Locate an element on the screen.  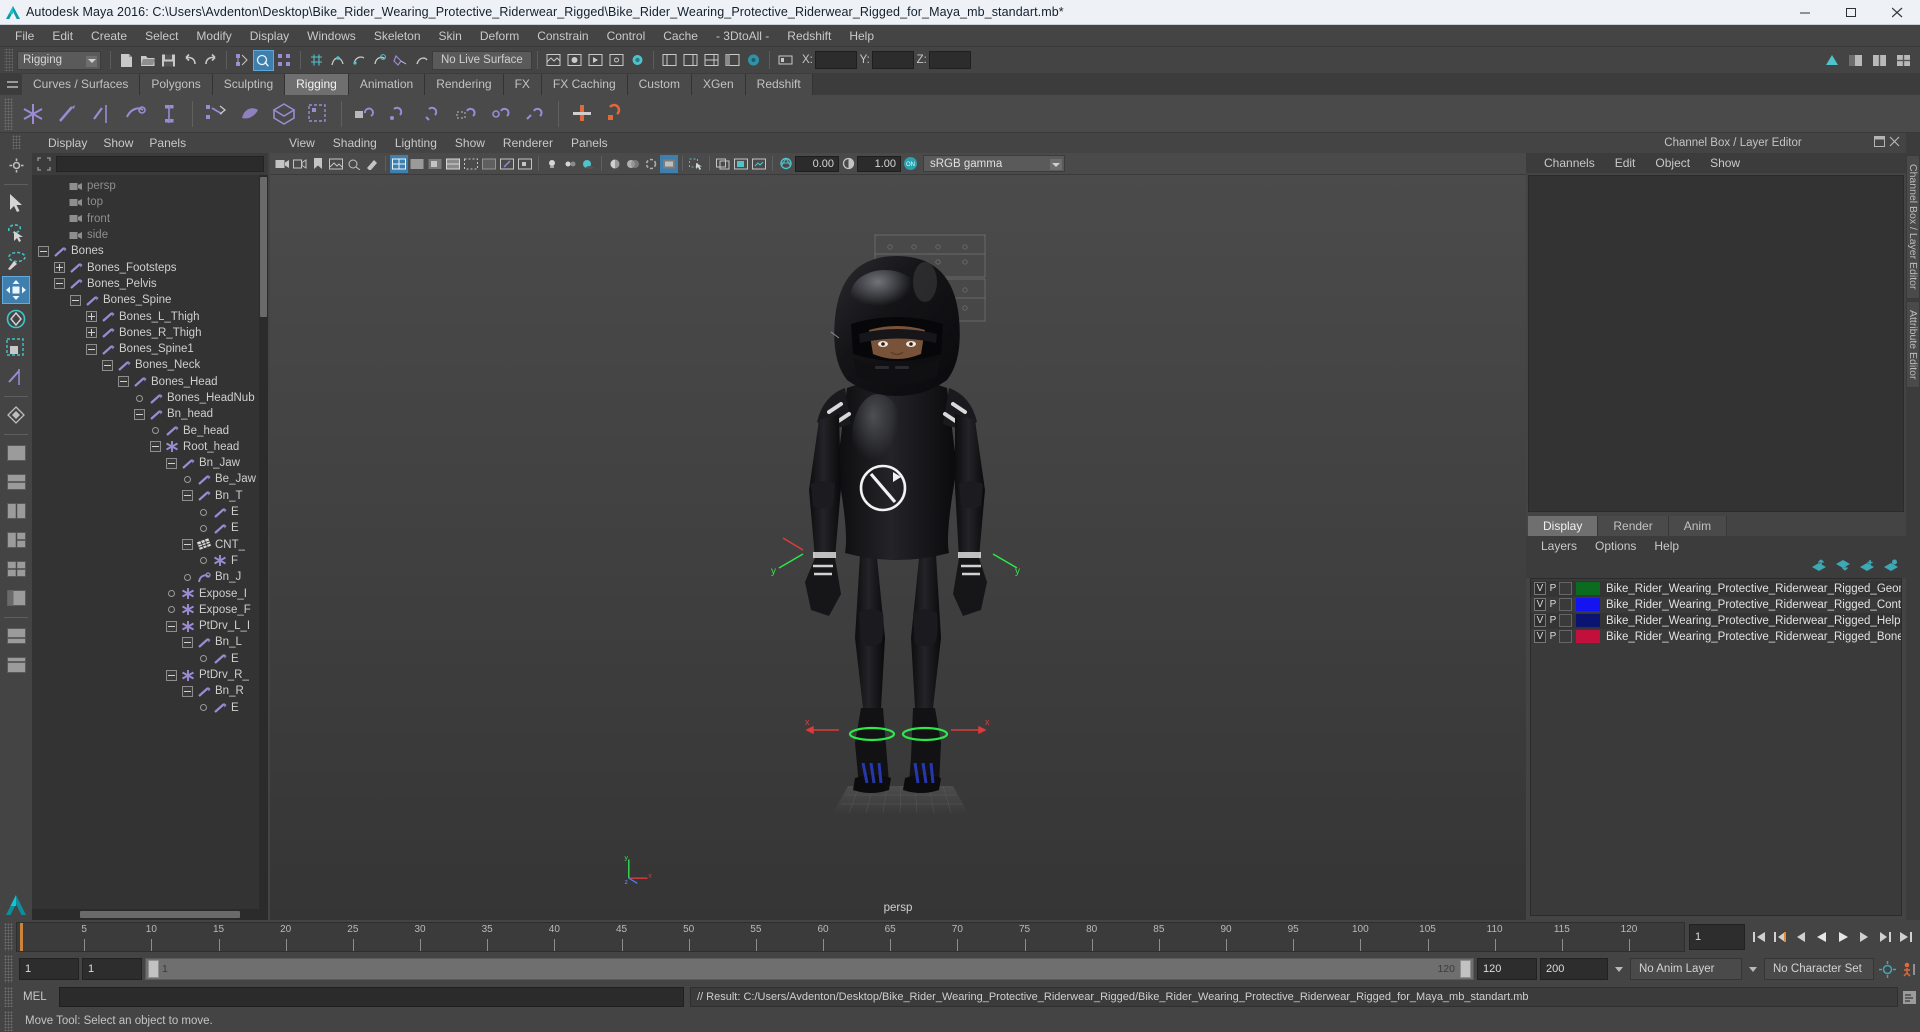
menu-cache: Cache is located at coordinates (680, 36).